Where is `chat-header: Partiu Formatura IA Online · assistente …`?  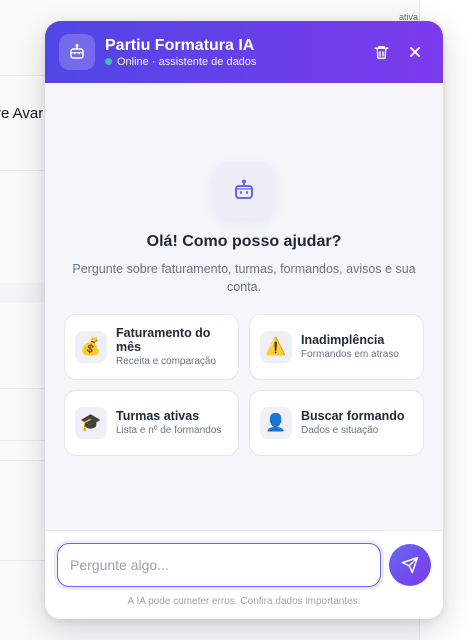 chat-header: Partiu Formatura IA Online · assistente … is located at coordinates (244, 52).